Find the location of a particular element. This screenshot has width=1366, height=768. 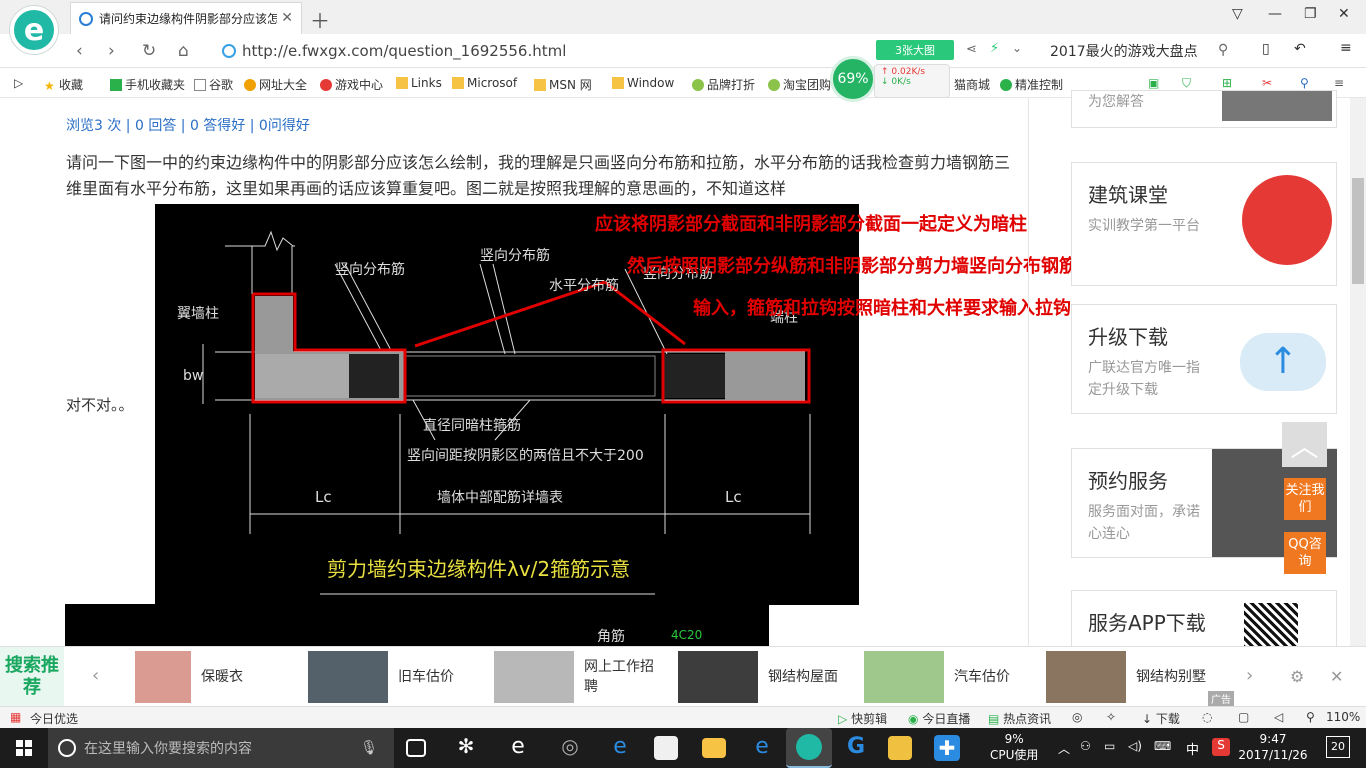

volume-icon: ◁) is located at coordinates (1135, 746).